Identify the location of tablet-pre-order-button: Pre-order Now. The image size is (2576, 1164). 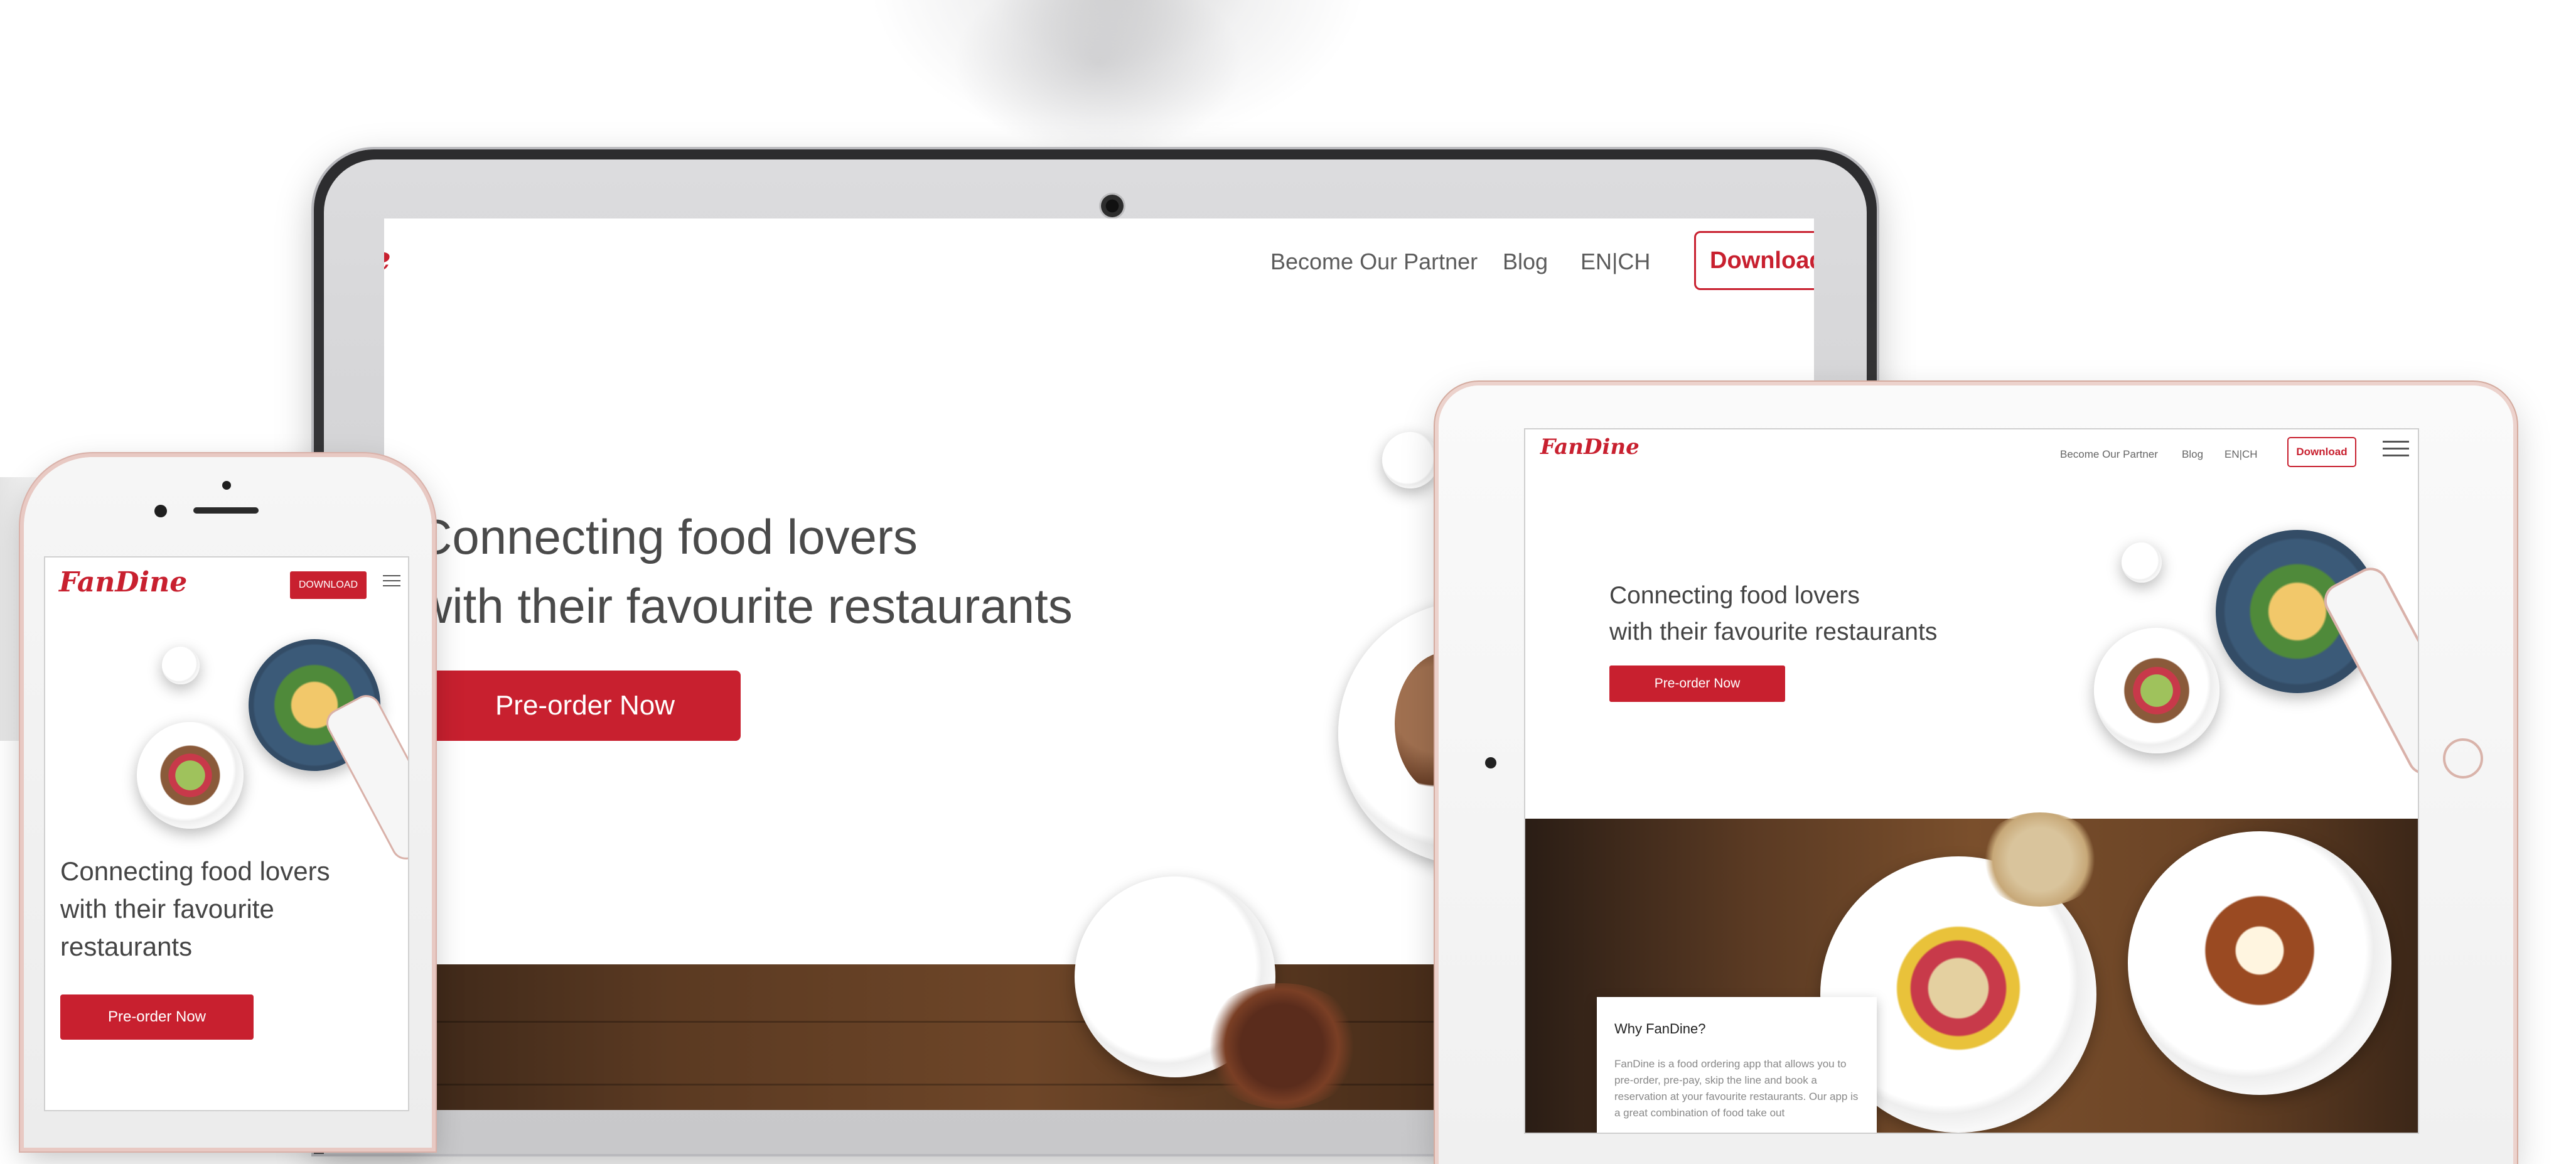
(1697, 684).